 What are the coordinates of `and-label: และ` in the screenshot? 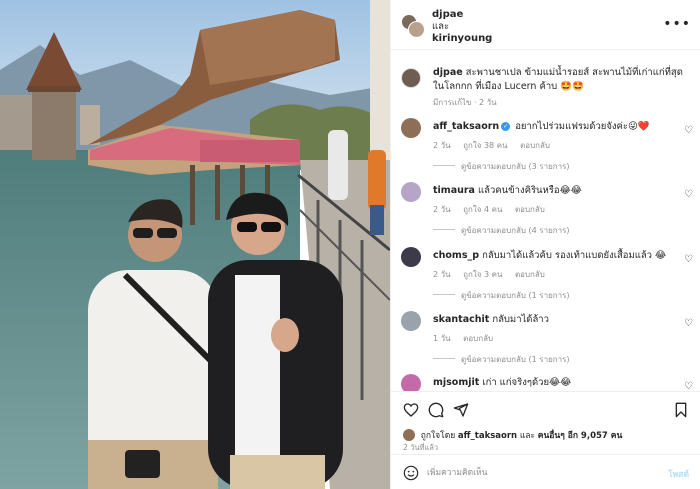 It's located at (441, 26).